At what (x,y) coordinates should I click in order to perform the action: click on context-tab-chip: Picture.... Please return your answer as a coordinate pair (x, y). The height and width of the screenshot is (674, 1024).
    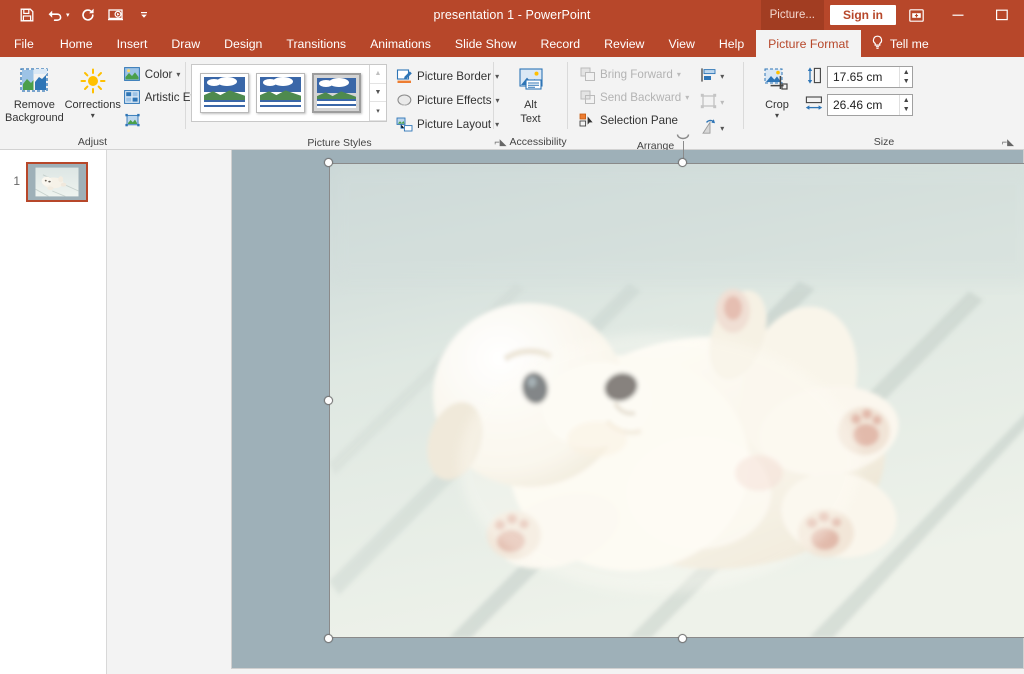
    Looking at the image, I should click on (792, 15).